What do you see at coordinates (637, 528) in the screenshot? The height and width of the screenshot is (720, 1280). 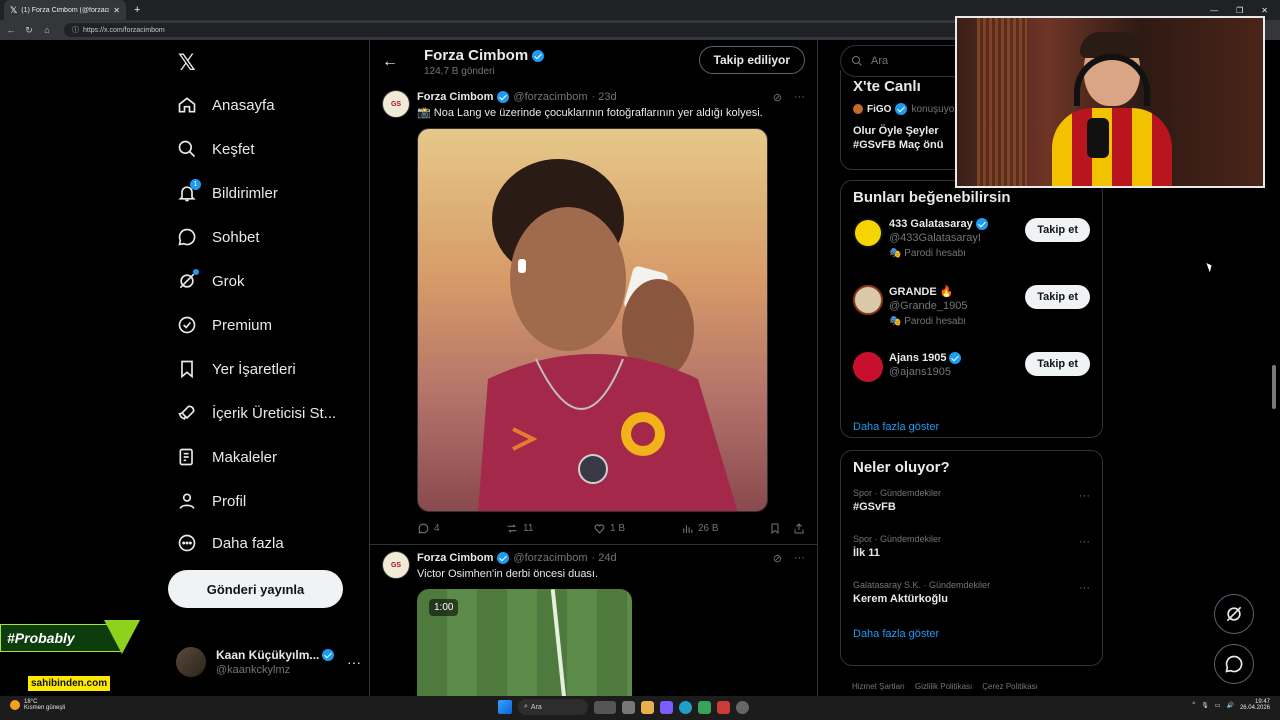 I see `like-button: 1 B` at bounding box center [637, 528].